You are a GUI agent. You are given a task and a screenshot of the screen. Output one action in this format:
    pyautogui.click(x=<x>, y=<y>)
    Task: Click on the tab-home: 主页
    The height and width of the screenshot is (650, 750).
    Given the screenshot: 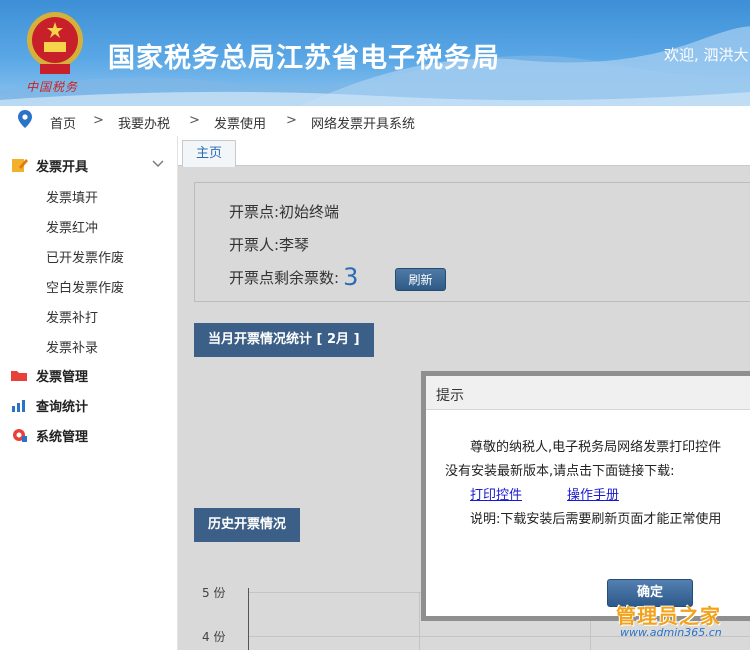 What is the action you would take?
    pyautogui.click(x=209, y=153)
    